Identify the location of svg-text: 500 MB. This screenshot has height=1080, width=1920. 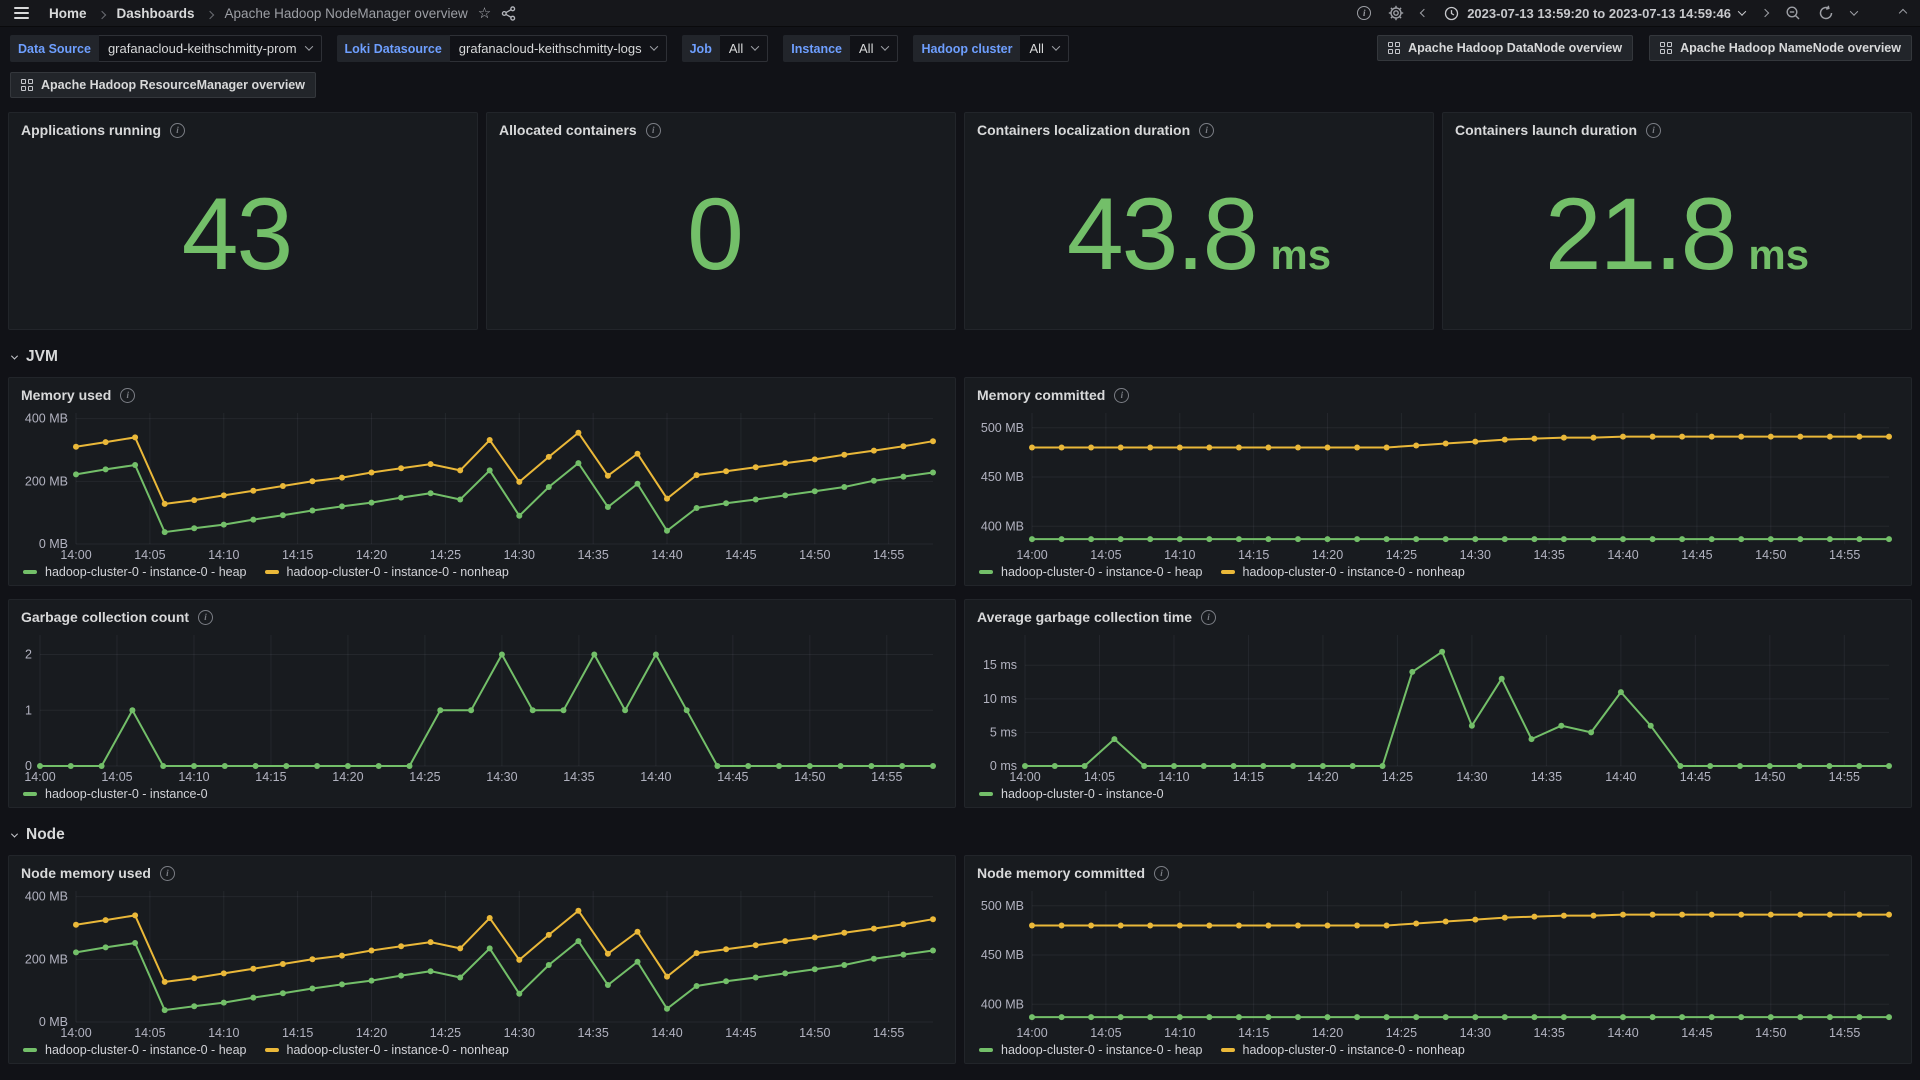
(1002, 428).